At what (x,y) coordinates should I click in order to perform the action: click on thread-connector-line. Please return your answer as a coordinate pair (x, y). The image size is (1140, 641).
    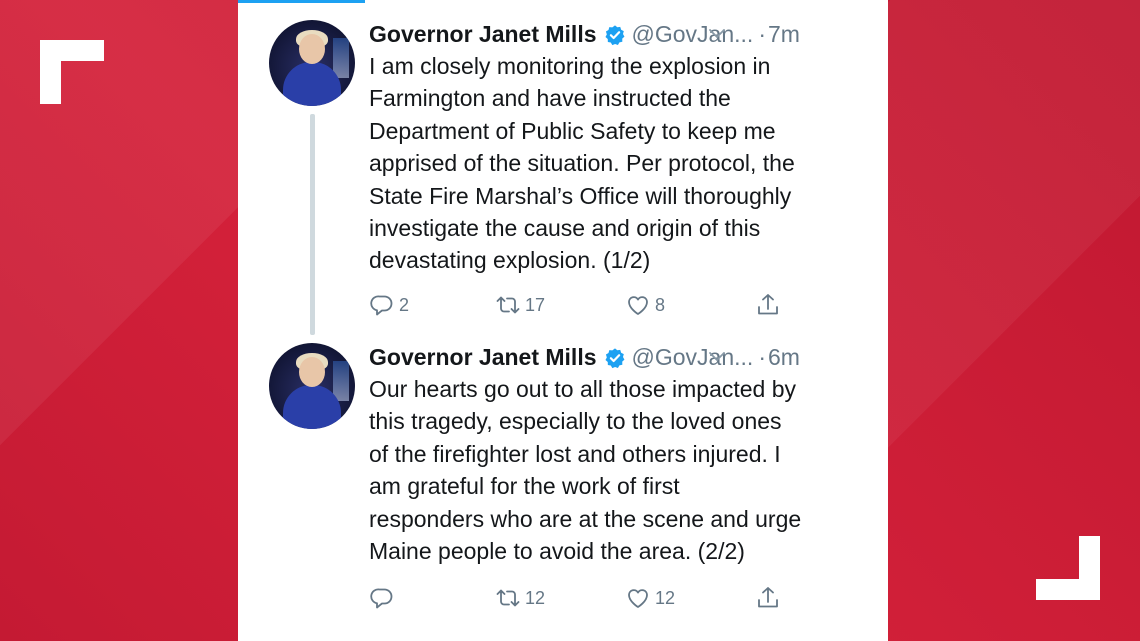
    Looking at the image, I should click on (312, 224).